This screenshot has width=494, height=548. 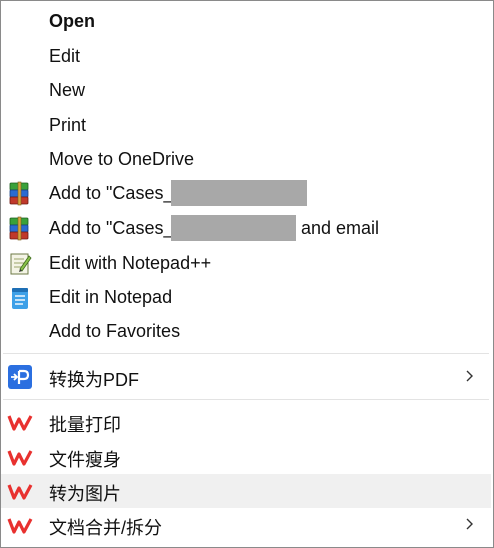 What do you see at coordinates (67, 90) in the screenshot?
I see `menu-item-label: New` at bounding box center [67, 90].